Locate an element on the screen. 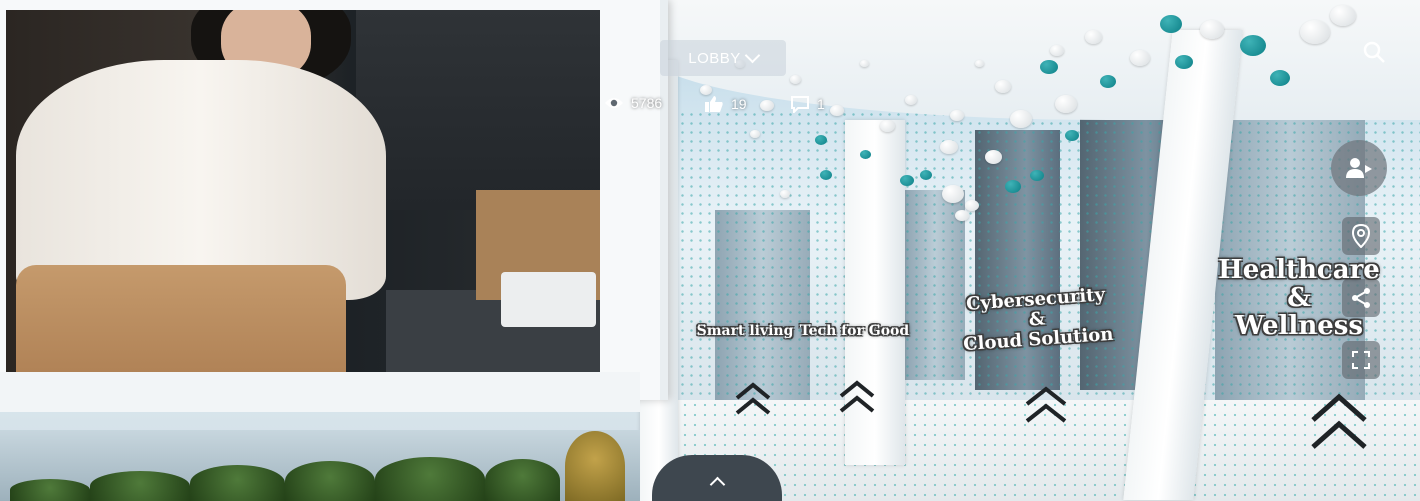  comment-count-value: 1 is located at coordinates (821, 104).